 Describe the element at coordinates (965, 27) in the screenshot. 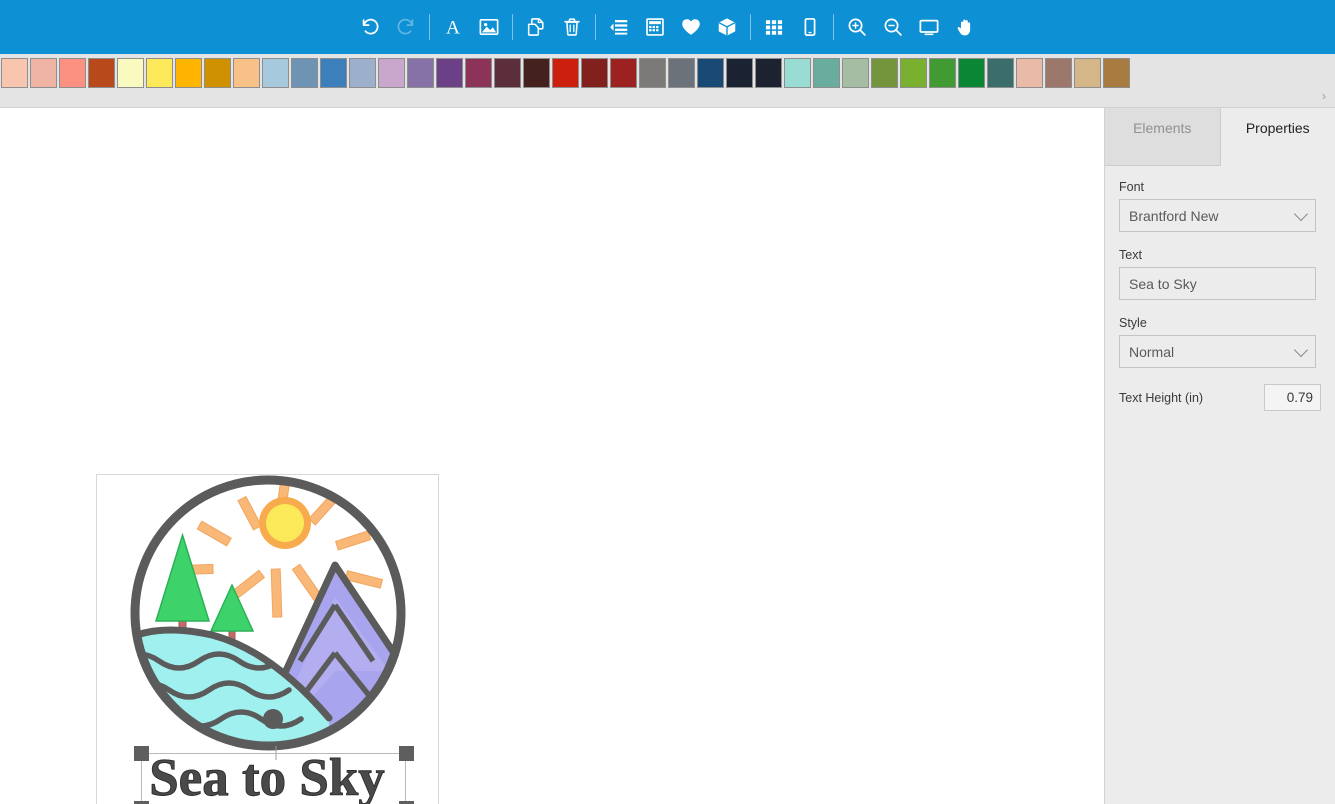

I see `pan-hand-icon` at that location.